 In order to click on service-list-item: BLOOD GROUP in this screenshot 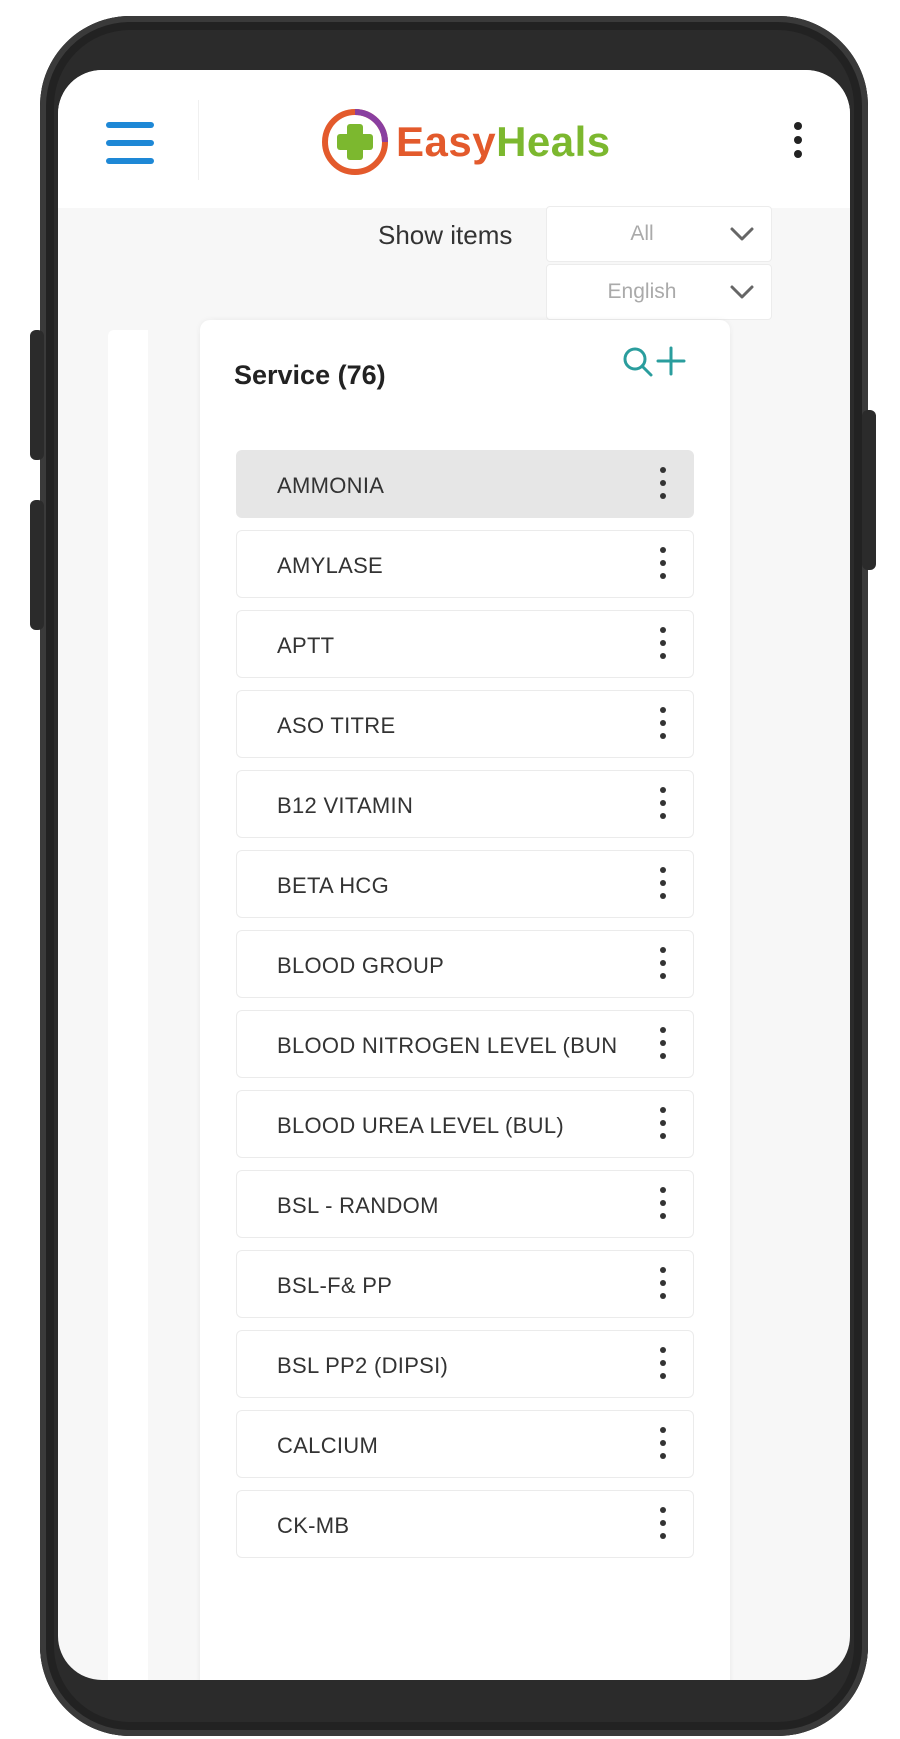, I will do `click(465, 964)`.